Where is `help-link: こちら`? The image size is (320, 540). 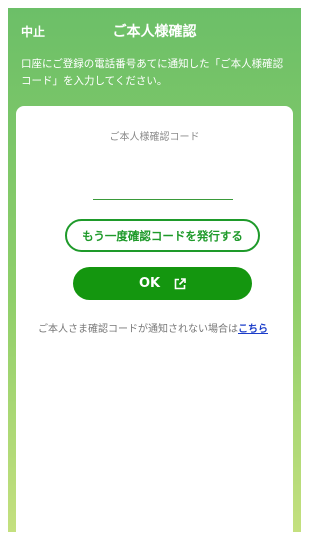
help-link: こちら is located at coordinates (253, 329).